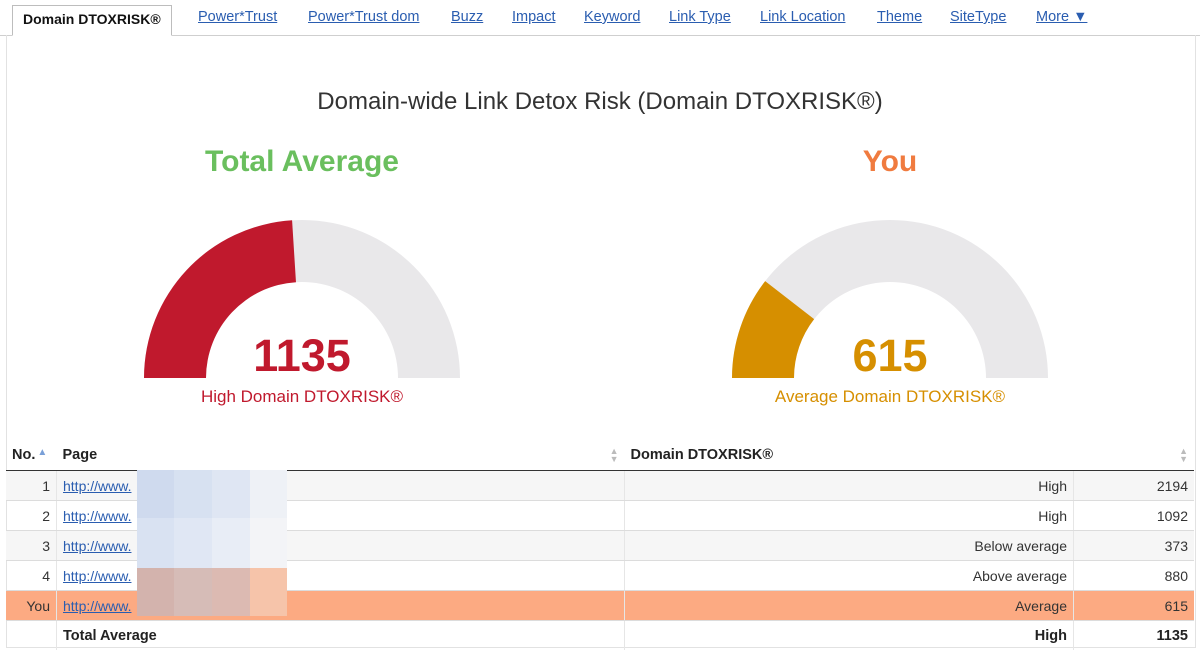 The width and height of the screenshot is (1200, 653). What do you see at coordinates (1133, 545) in the screenshot?
I see `risk-value: 373` at bounding box center [1133, 545].